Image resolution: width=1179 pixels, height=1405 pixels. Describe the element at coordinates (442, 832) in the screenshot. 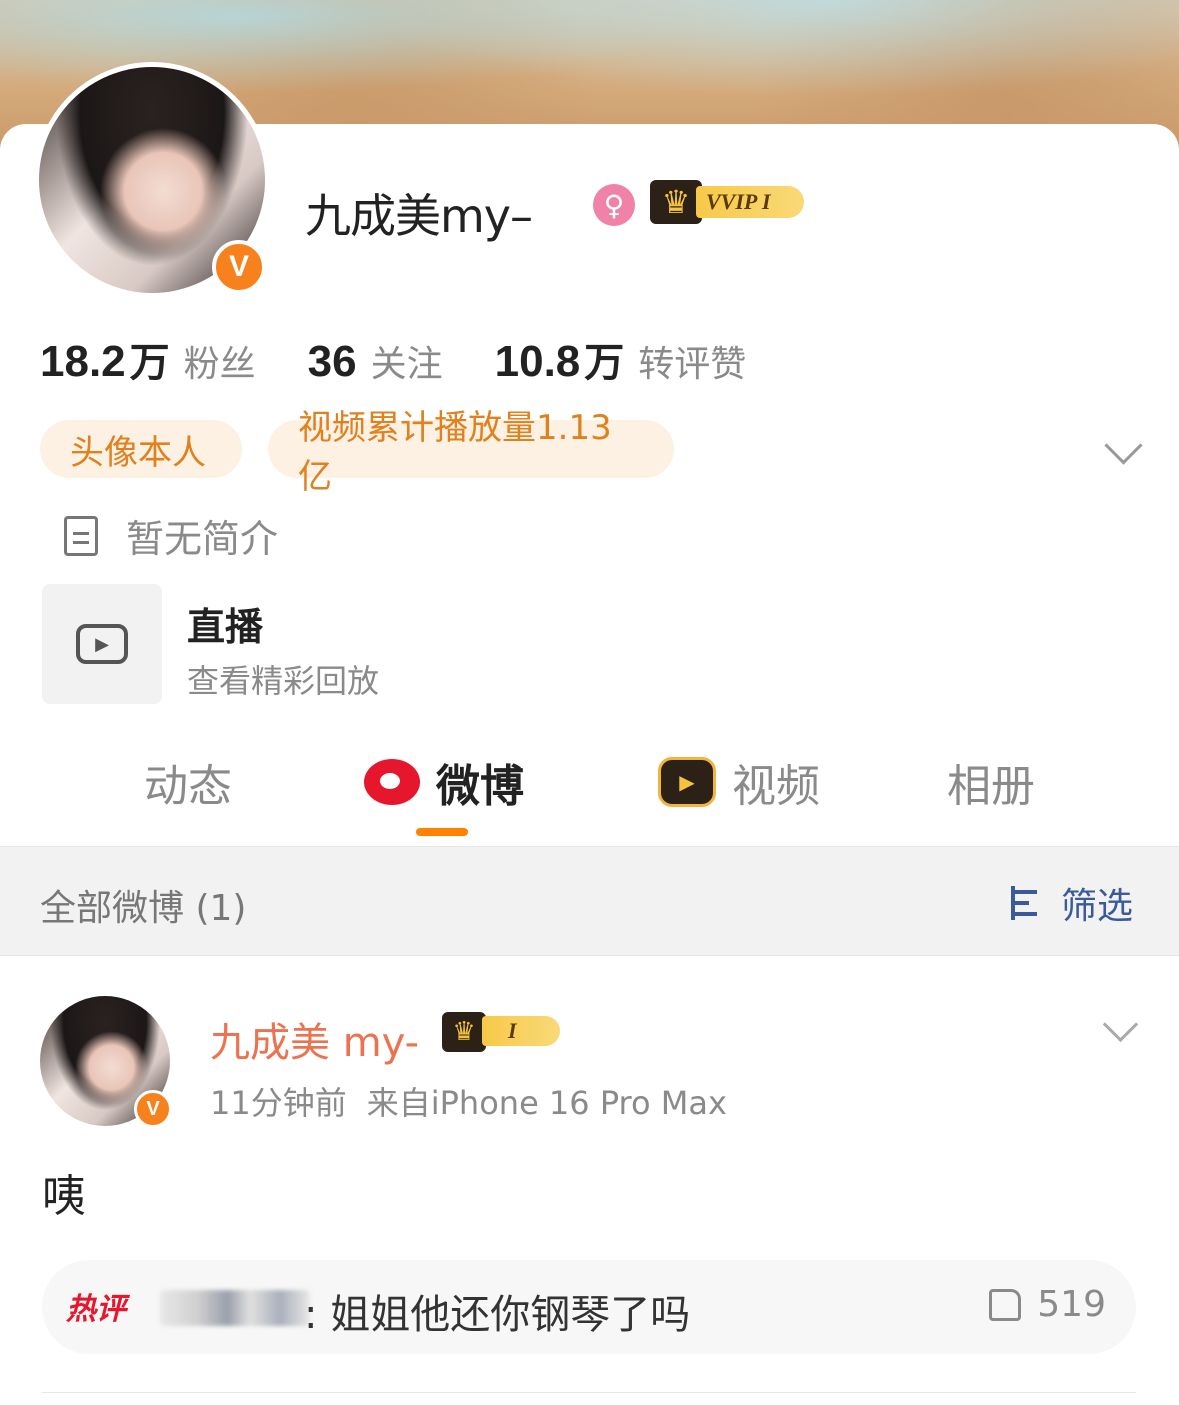

I see `active-tab-indicator` at that location.